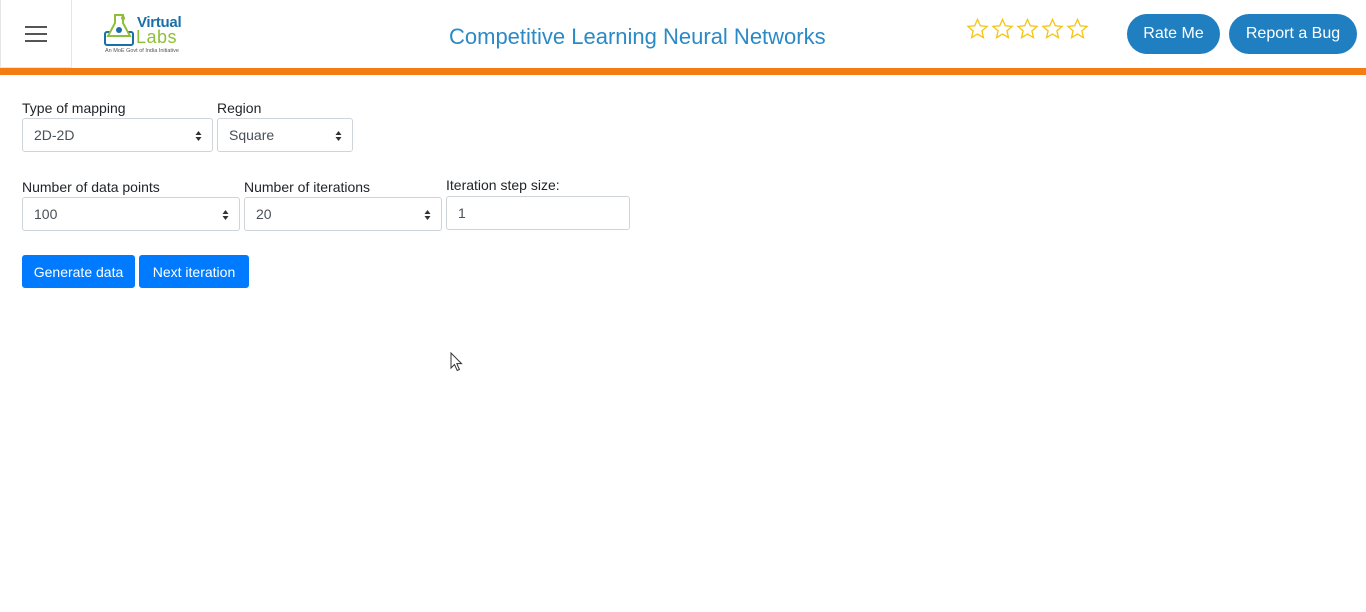 The height and width of the screenshot is (612, 1366). Describe the element at coordinates (131, 214) in the screenshot. I see `data-points-select: 100` at that location.